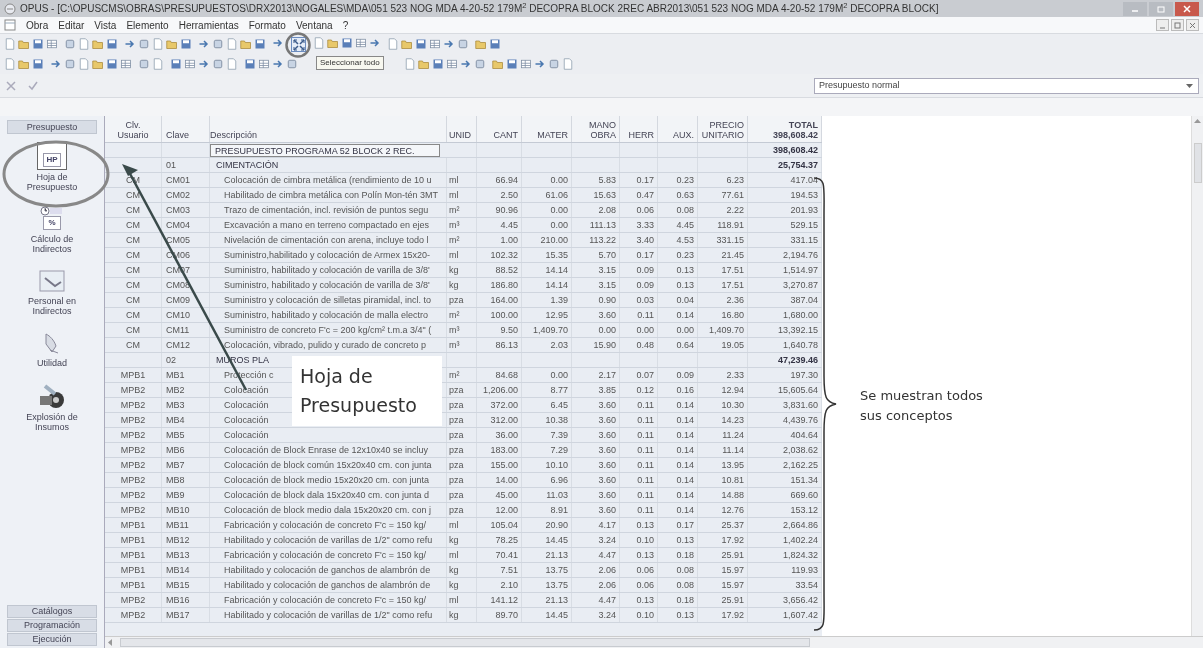 The image size is (1203, 648). What do you see at coordinates (327, 480) in the screenshot?
I see `table-cell: Colocación de block medio 15x20x20 cm. con junta` at bounding box center [327, 480].